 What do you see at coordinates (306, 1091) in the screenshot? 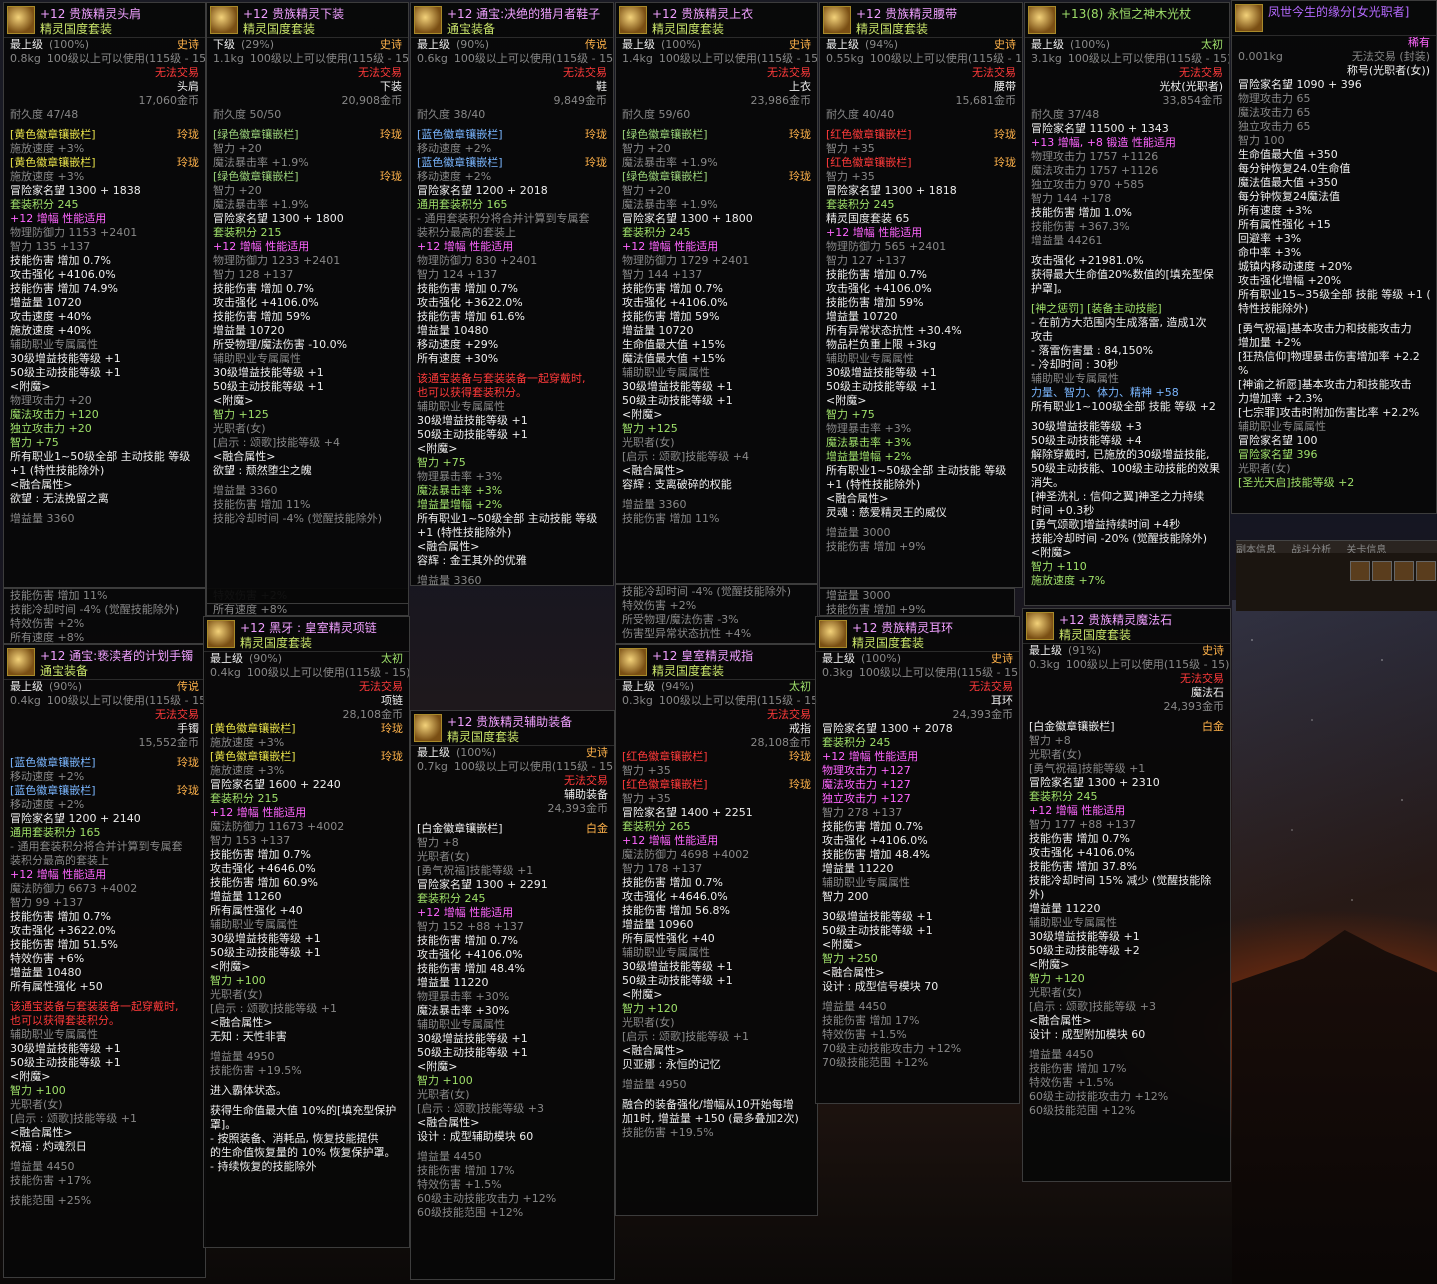
I see `stat-row: 进入霸体状态。` at bounding box center [306, 1091].